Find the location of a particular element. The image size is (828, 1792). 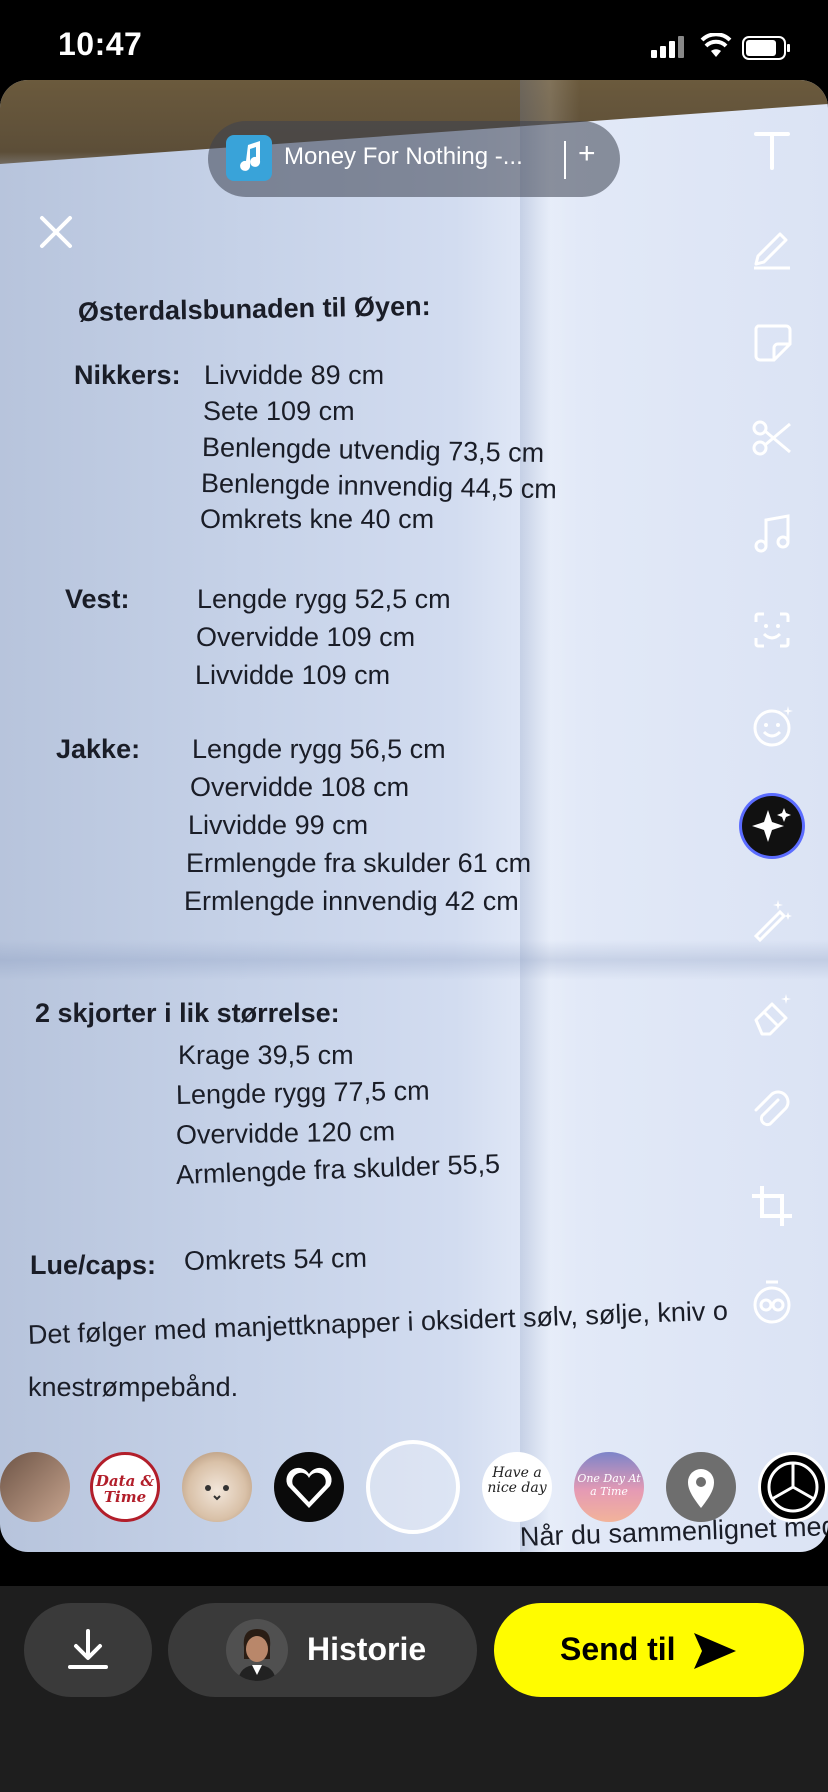

lens-label: One Day At a Time is located at coordinates (609, 1485).